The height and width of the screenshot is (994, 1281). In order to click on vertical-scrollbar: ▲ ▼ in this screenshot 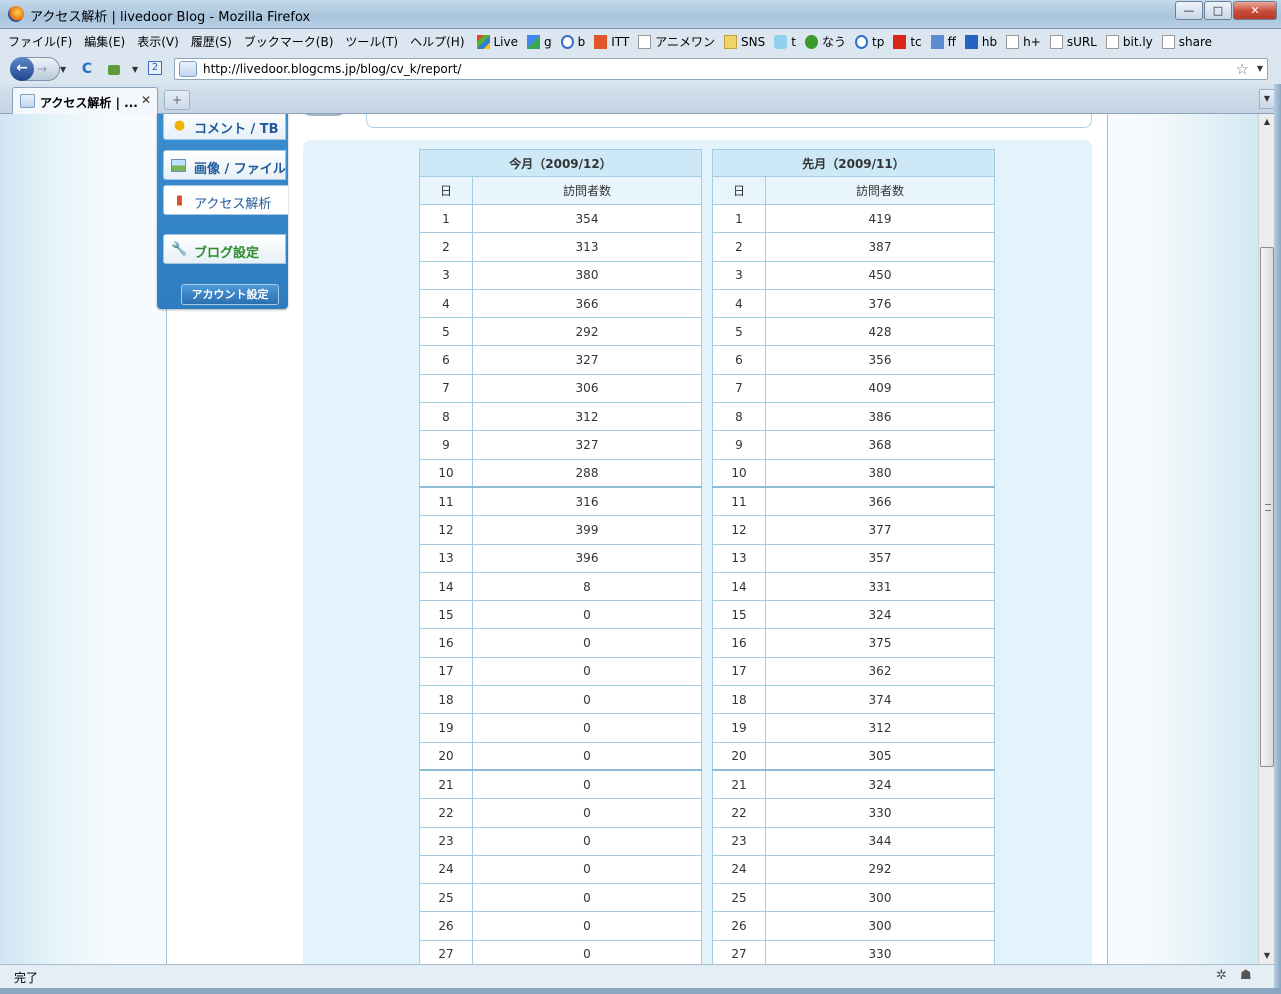, I will do `click(1266, 539)`.